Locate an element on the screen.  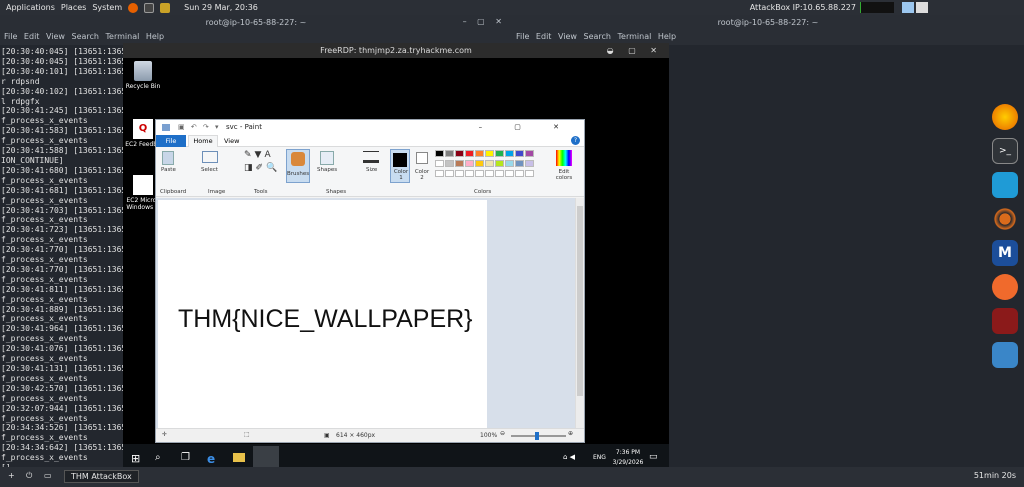
recon-icon is located at coordinates (1005, 219).